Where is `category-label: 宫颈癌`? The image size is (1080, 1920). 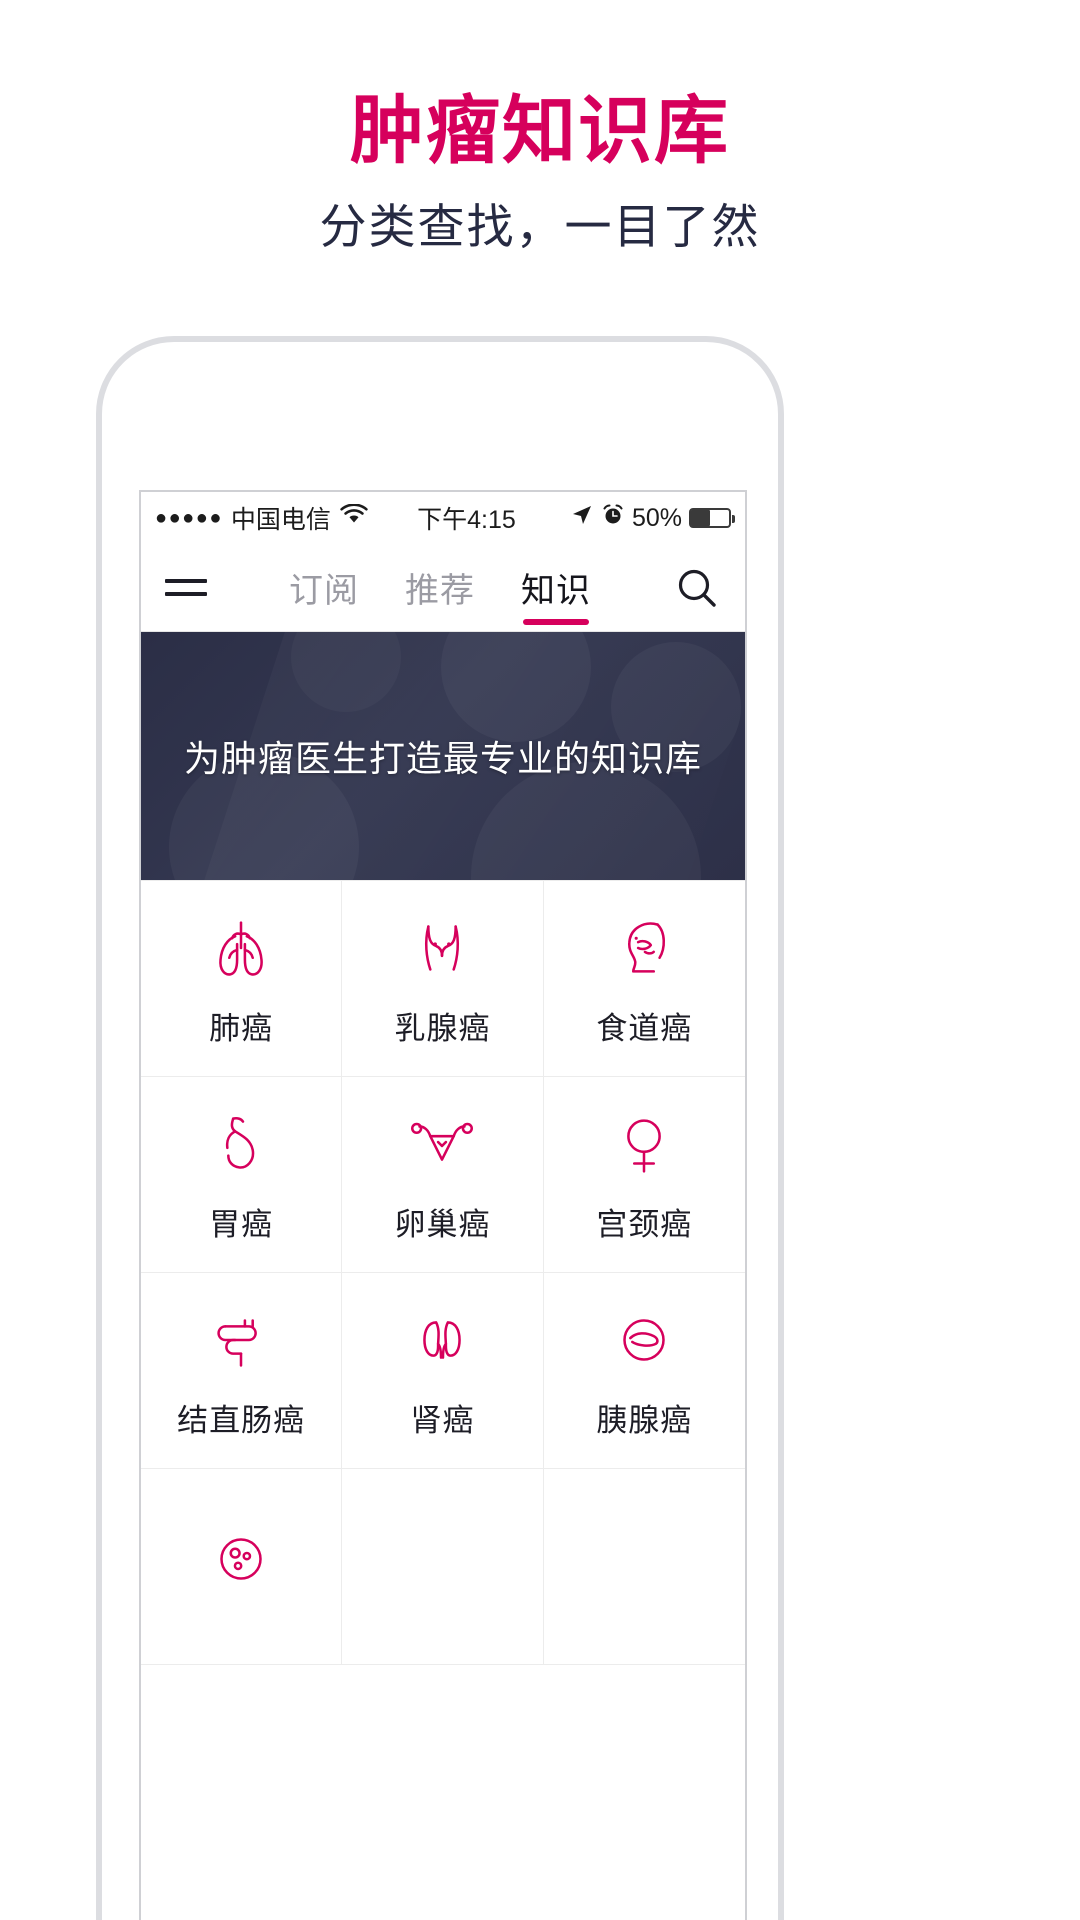
category-label: 宫颈癌 is located at coordinates (644, 1224).